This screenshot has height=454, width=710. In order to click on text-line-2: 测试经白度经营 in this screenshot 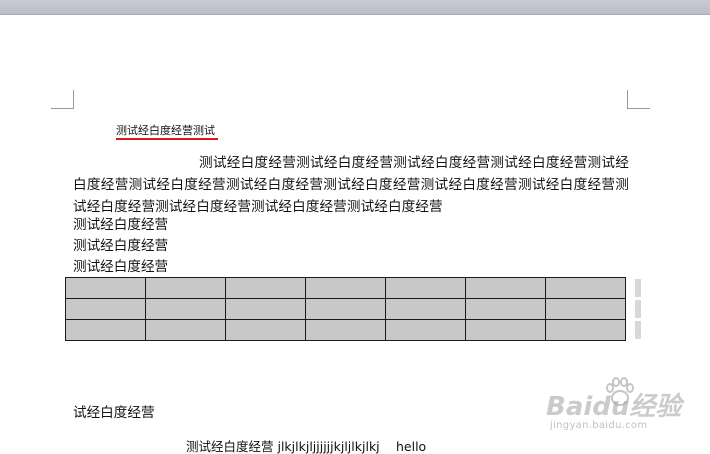, I will do `click(120, 246)`.